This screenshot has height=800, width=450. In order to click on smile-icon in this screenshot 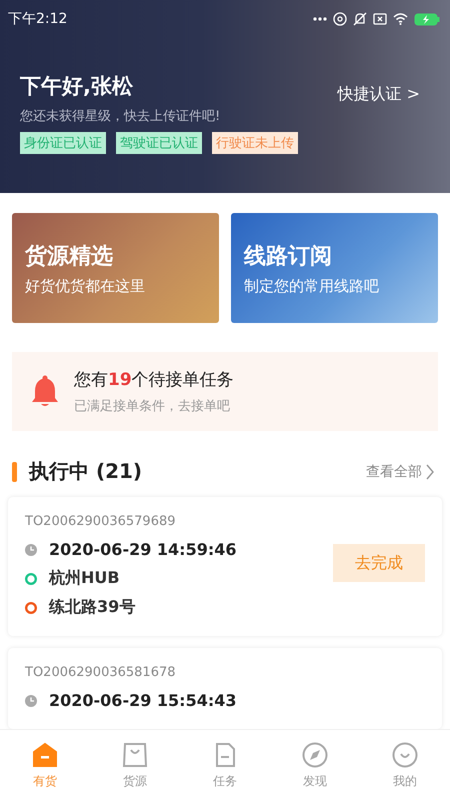, I will do `click(405, 754)`.